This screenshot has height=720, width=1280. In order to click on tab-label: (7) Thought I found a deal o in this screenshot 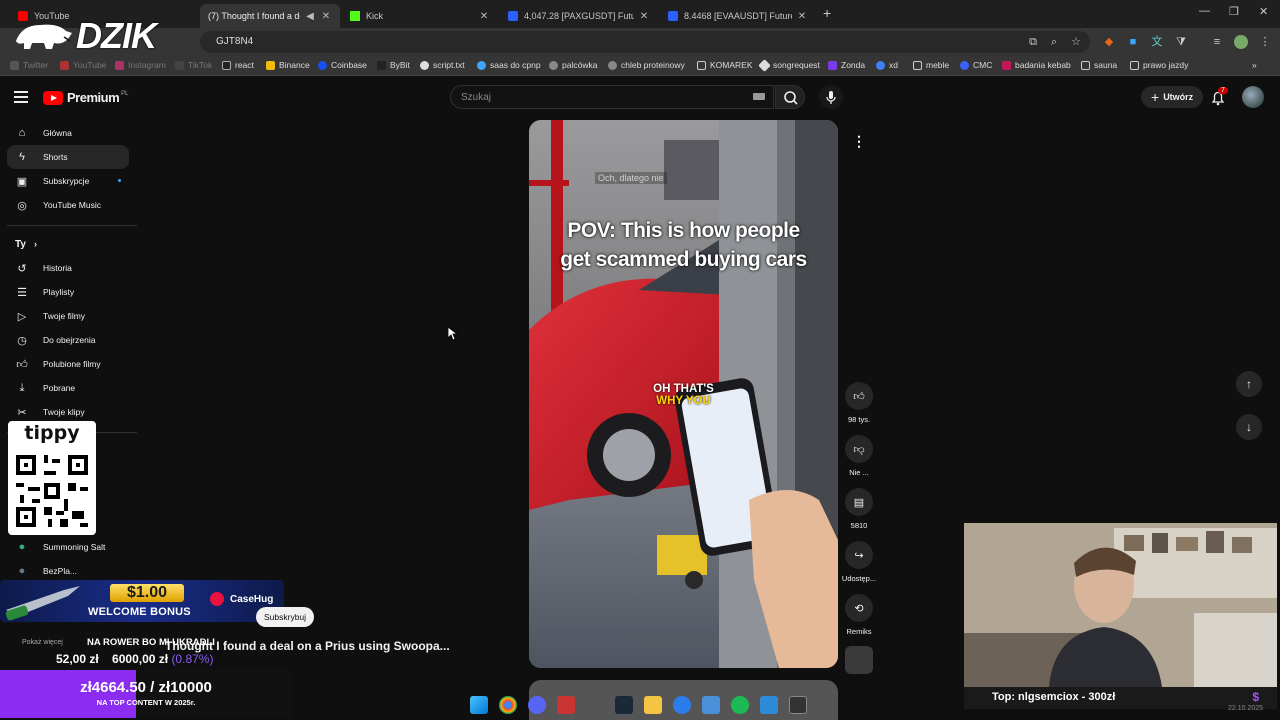, I will do `click(254, 16)`.